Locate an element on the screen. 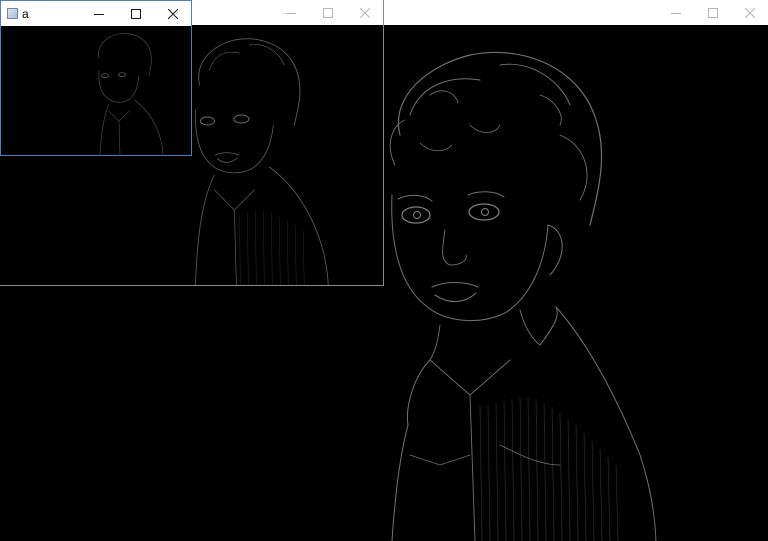  window-small-title: a is located at coordinates (25, 13).